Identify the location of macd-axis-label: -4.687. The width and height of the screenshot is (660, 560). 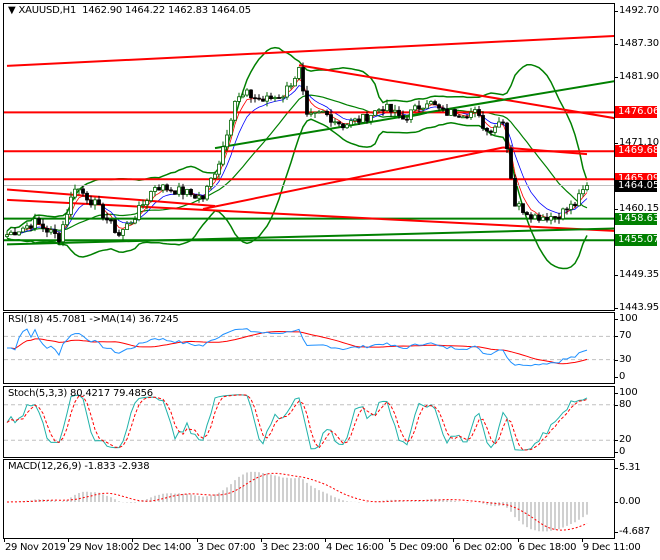
(635, 531).